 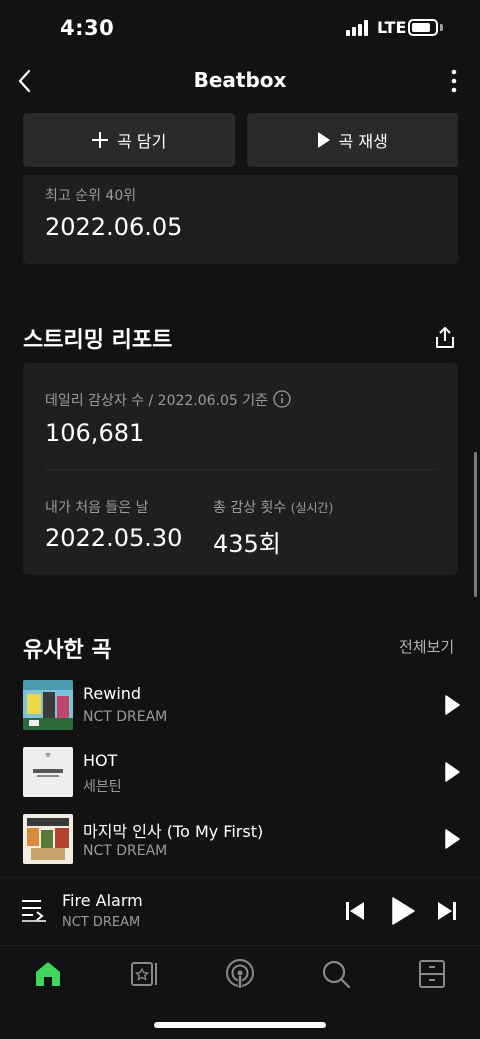 I want to click on track-title: Rewind, so click(x=112, y=693).